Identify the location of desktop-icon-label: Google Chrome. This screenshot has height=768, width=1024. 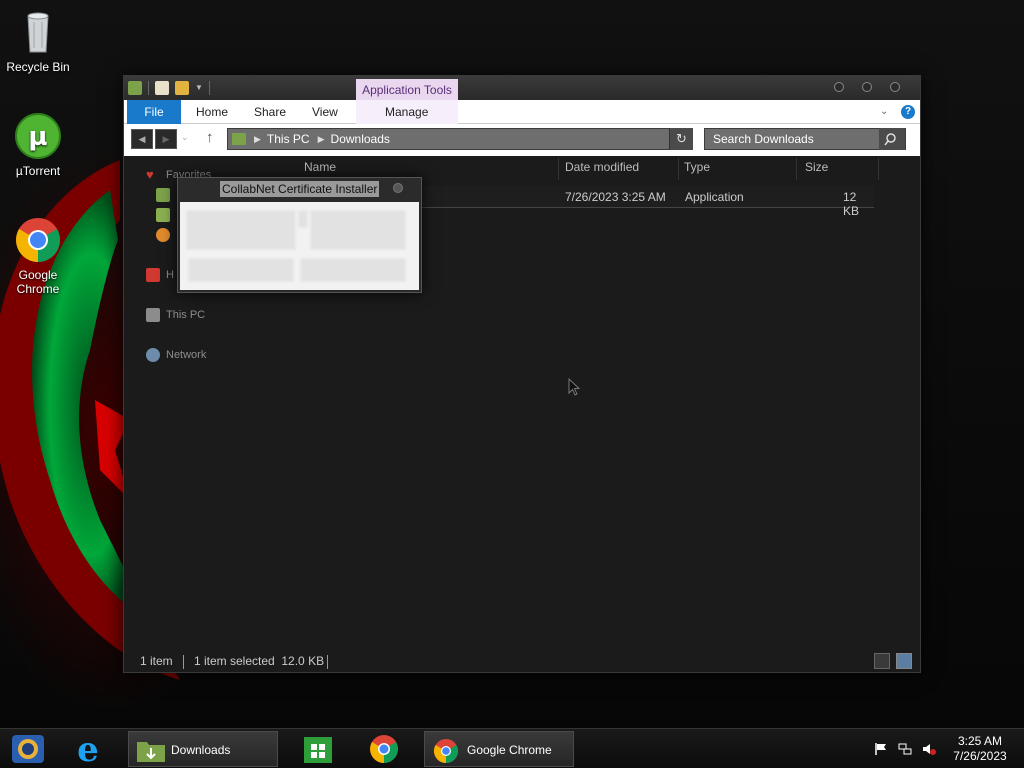
(38, 282).